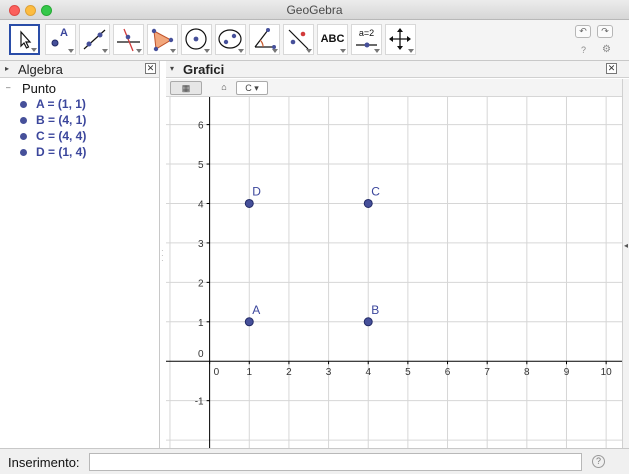 This screenshot has height=474, width=629. I want to click on x-tick-label: 6, so click(448, 372).